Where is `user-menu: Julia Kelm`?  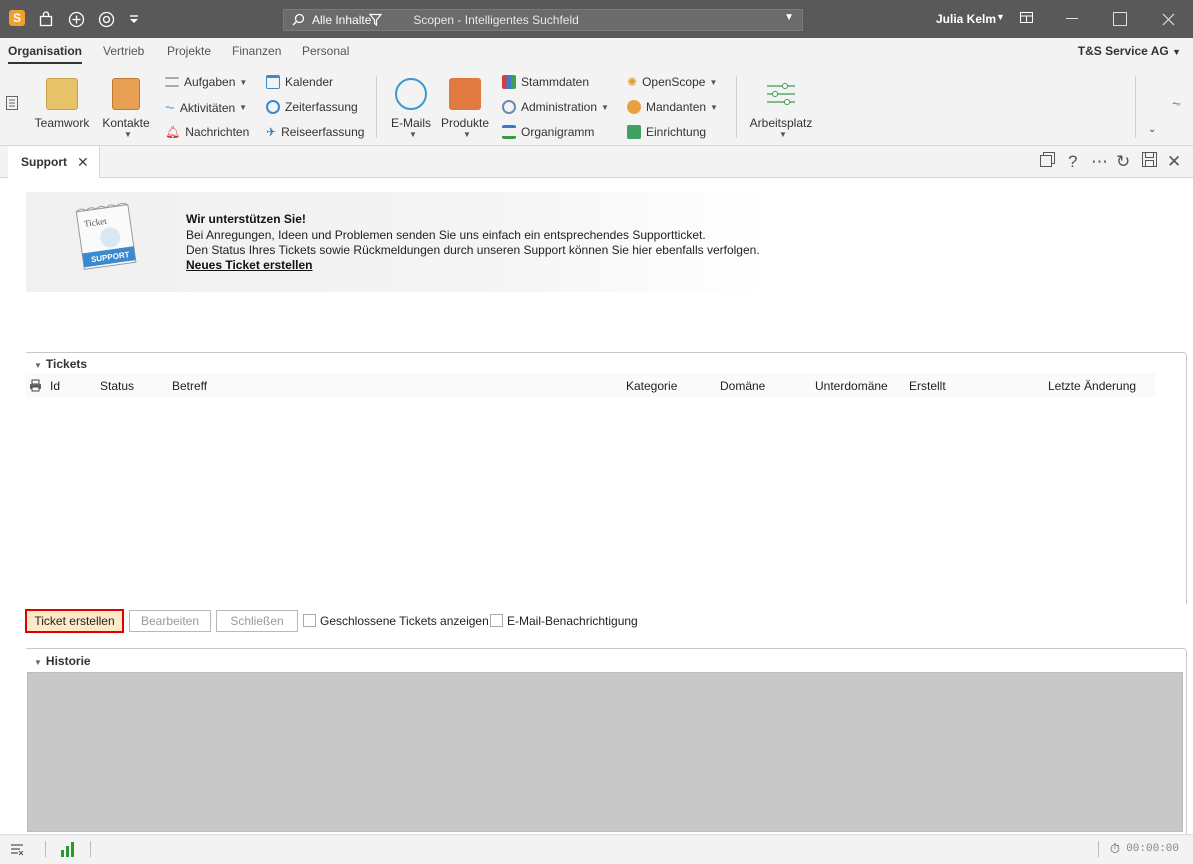 user-menu: Julia Kelm is located at coordinates (966, 19).